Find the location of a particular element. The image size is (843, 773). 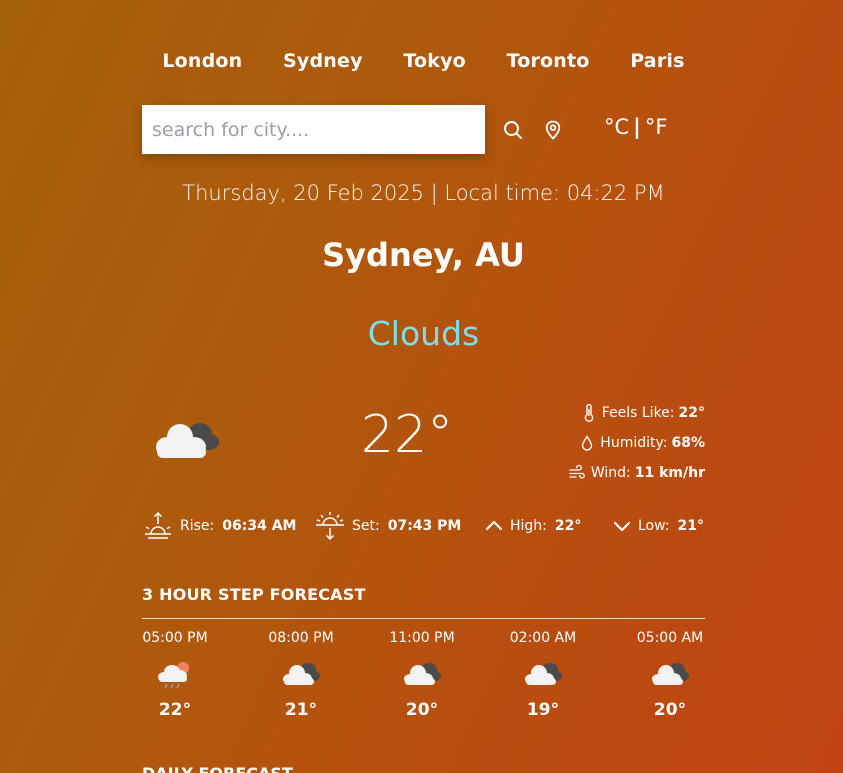

location-title: Sydney, AU is located at coordinates (423, 255).